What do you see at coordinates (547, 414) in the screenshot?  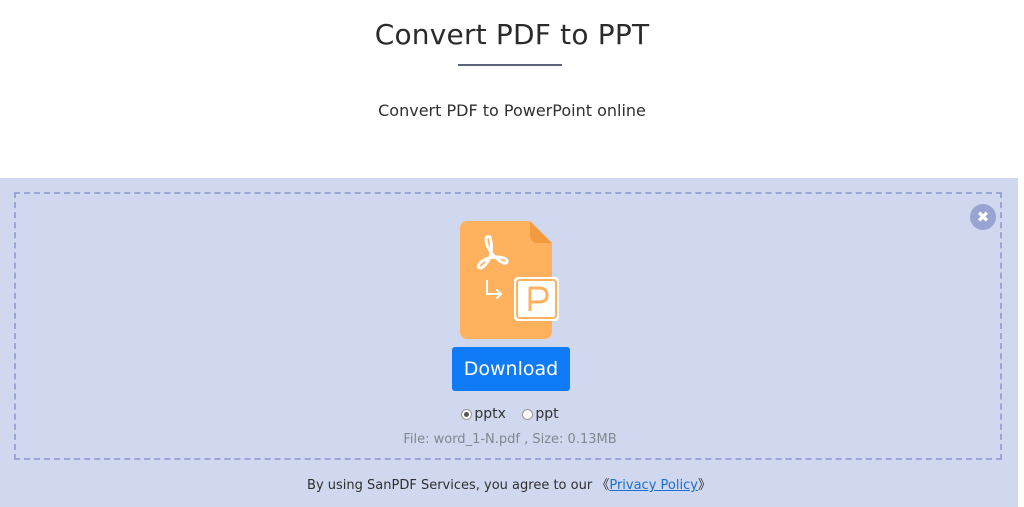 I see `ppt-label: ppt` at bounding box center [547, 414].